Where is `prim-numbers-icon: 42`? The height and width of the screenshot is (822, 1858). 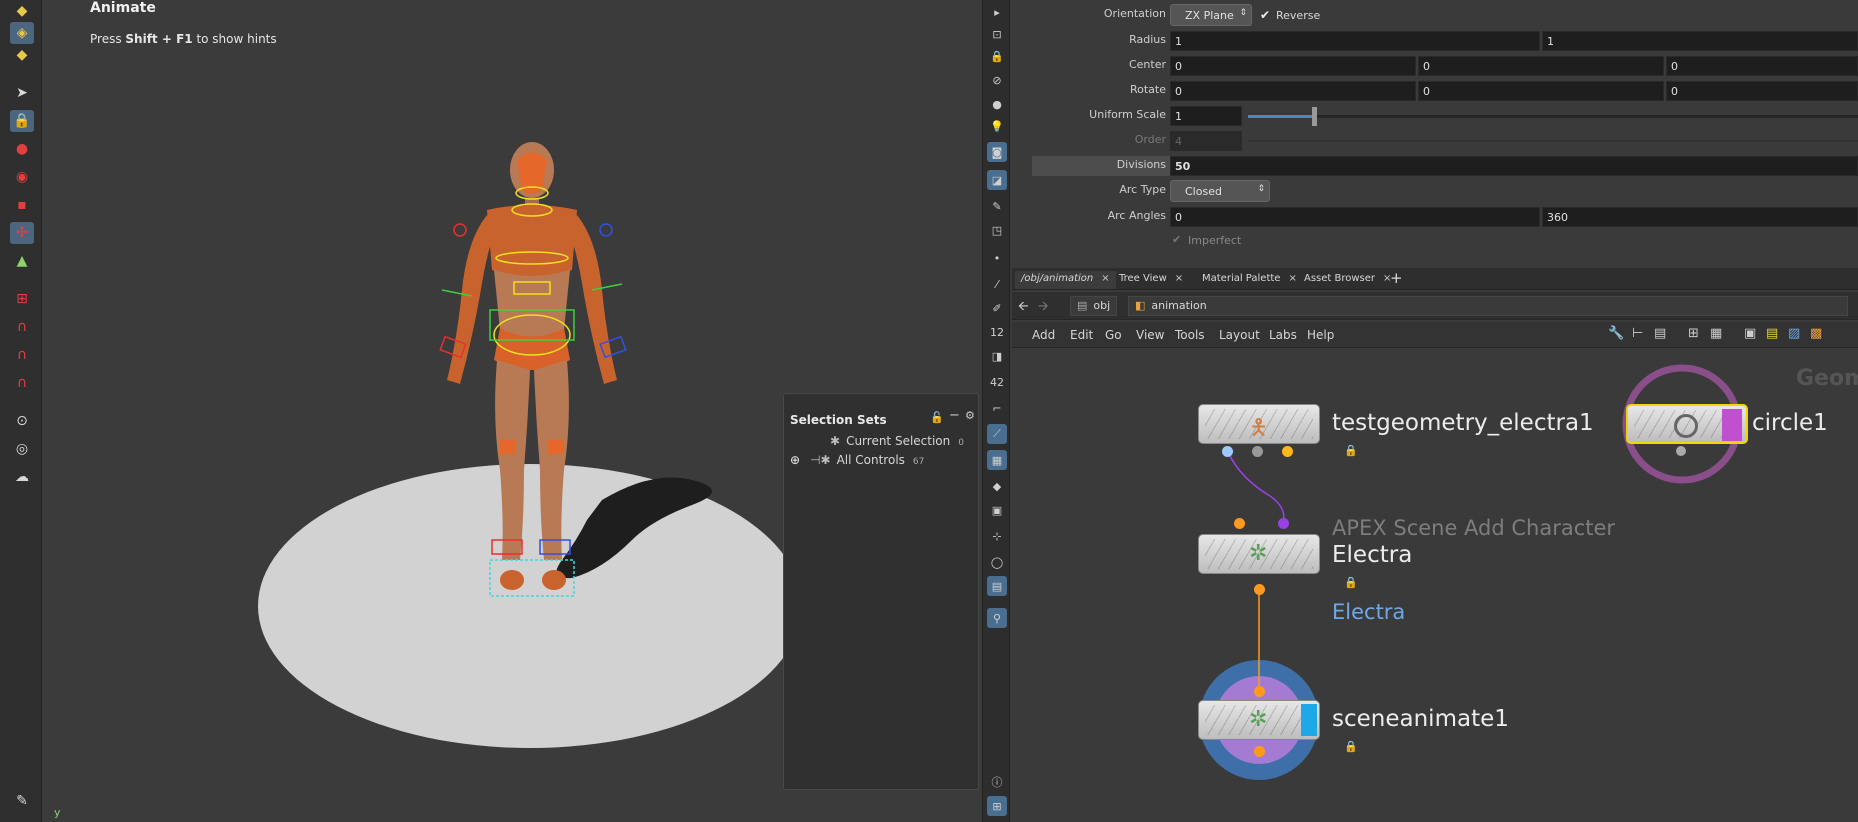 prim-numbers-icon: 42 is located at coordinates (997, 382).